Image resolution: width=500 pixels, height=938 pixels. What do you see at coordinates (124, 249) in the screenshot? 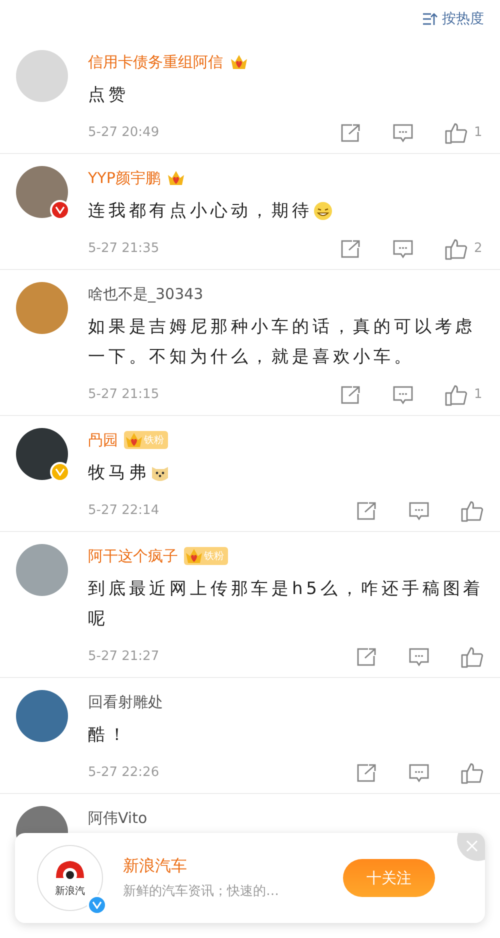
I see `comment-time: 5-27 21:35` at bounding box center [124, 249].